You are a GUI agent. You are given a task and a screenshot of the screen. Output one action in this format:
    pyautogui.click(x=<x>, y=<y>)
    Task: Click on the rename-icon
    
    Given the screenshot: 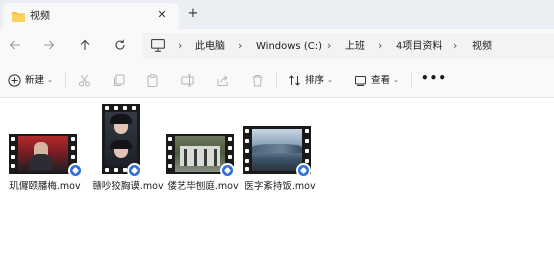 What is the action you would take?
    pyautogui.click(x=187, y=80)
    